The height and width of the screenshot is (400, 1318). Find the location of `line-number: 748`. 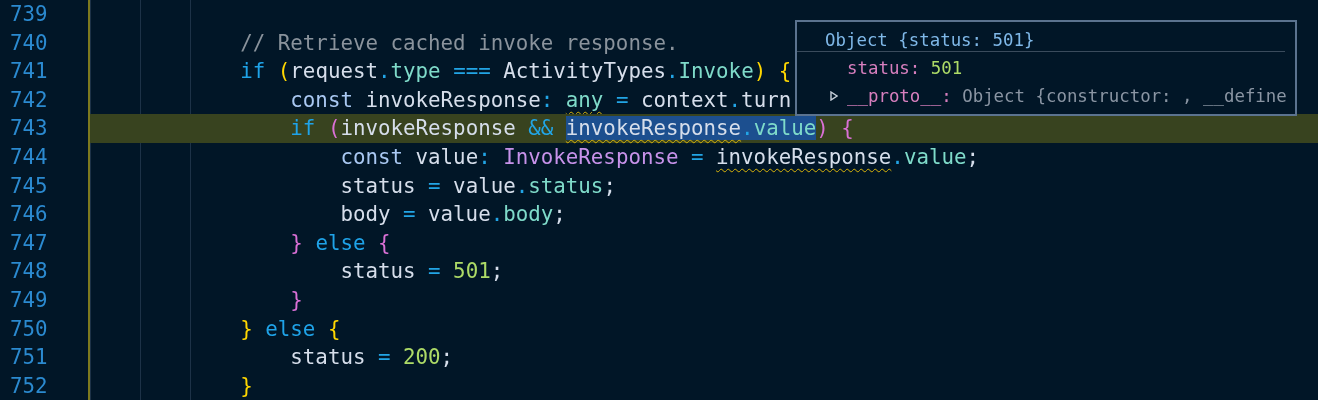

line-number: 748 is located at coordinates (29, 272).